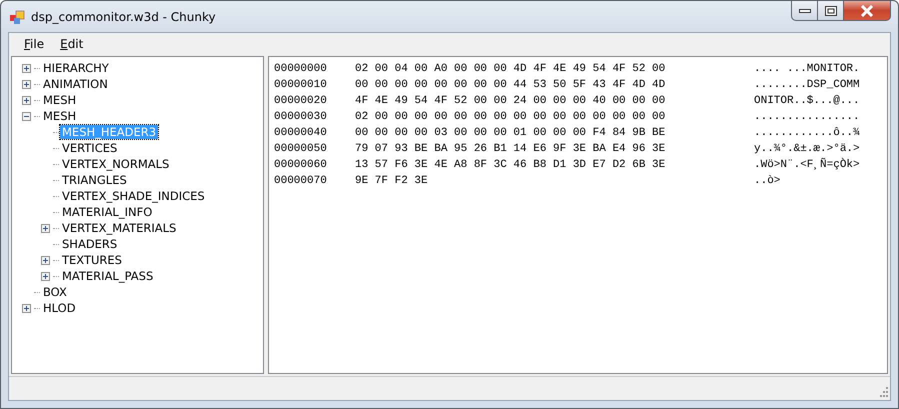 Image resolution: width=899 pixels, height=409 pixels. I want to click on ascii-text: ............ô..¾, so click(807, 133).